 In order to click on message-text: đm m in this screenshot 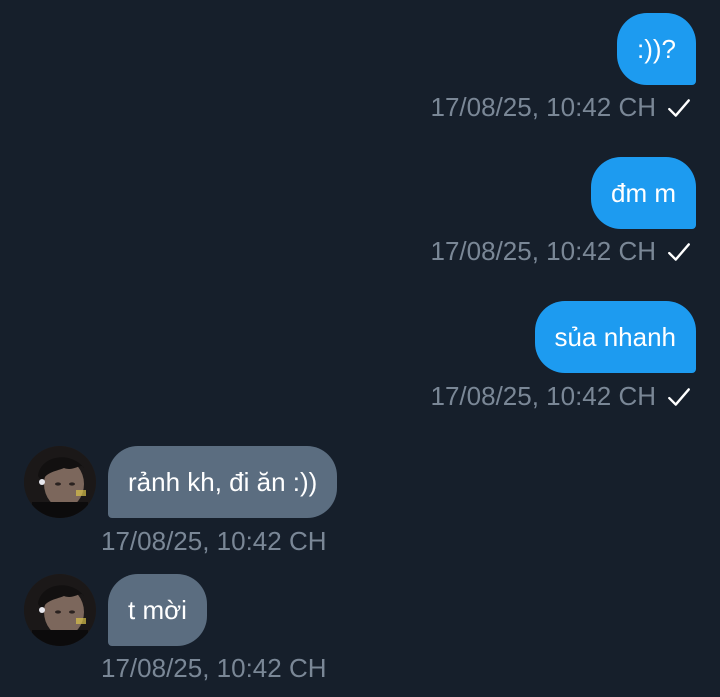, I will do `click(643, 192)`.